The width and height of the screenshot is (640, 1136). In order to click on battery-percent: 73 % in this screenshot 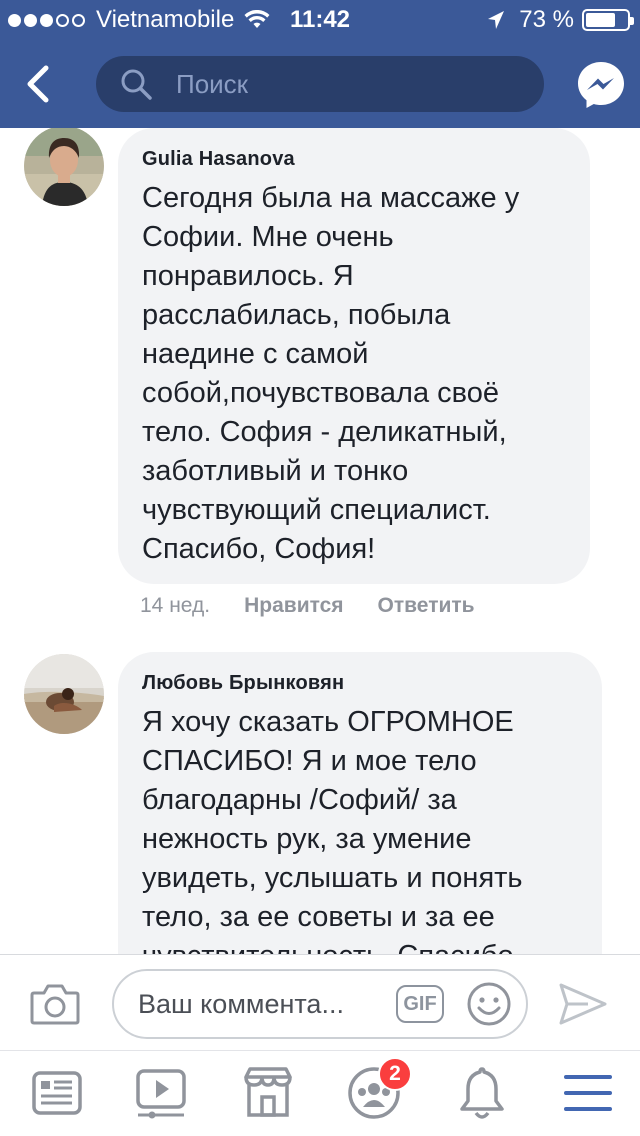, I will do `click(546, 19)`.